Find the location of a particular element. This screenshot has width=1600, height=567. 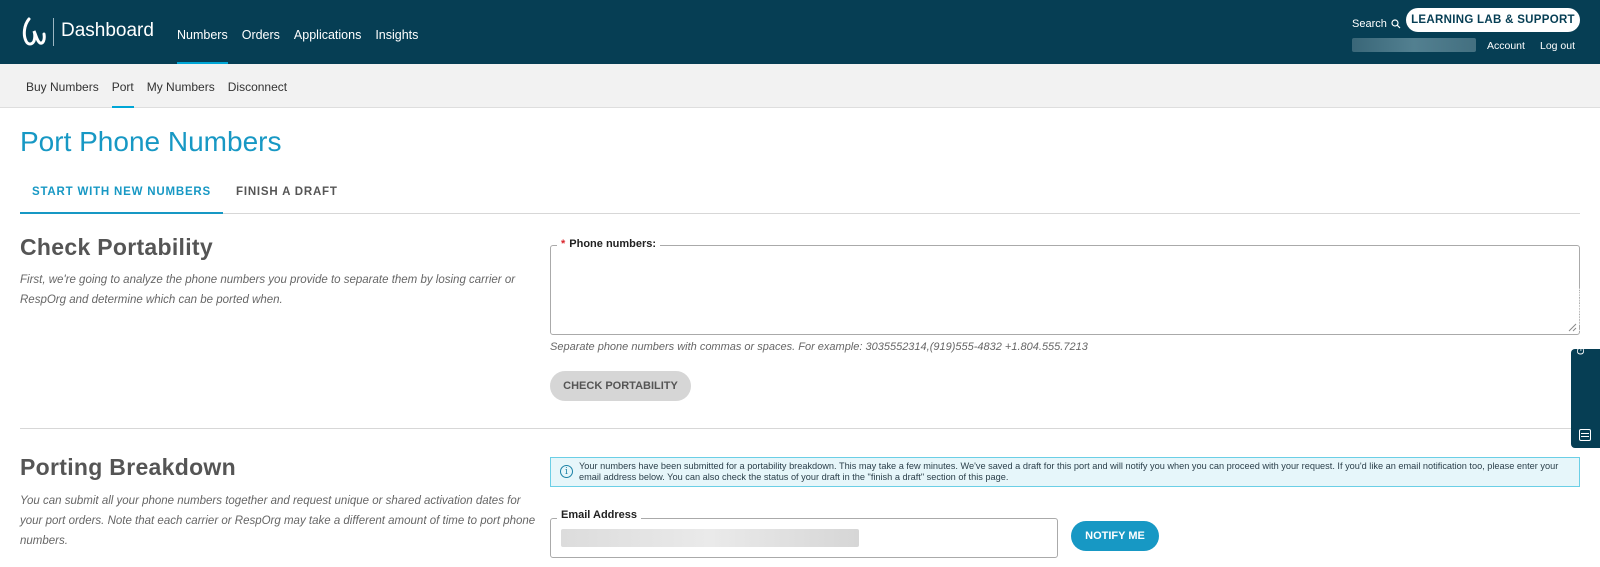

tab-start-new-numbers: START WITH NEW NUMBERS is located at coordinates (121, 200).